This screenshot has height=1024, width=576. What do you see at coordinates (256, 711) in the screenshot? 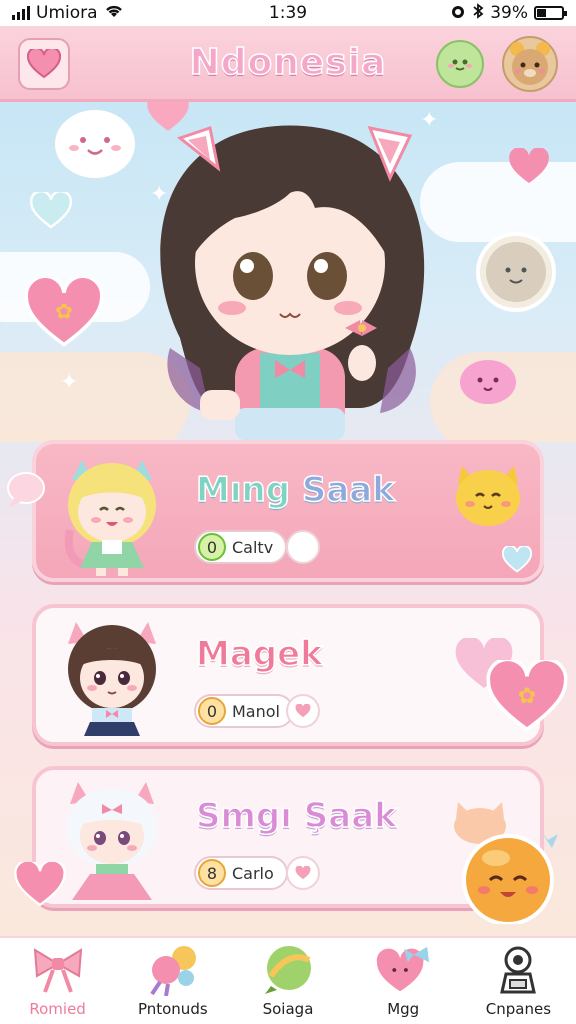
I see `pill-label: Manol` at bounding box center [256, 711].